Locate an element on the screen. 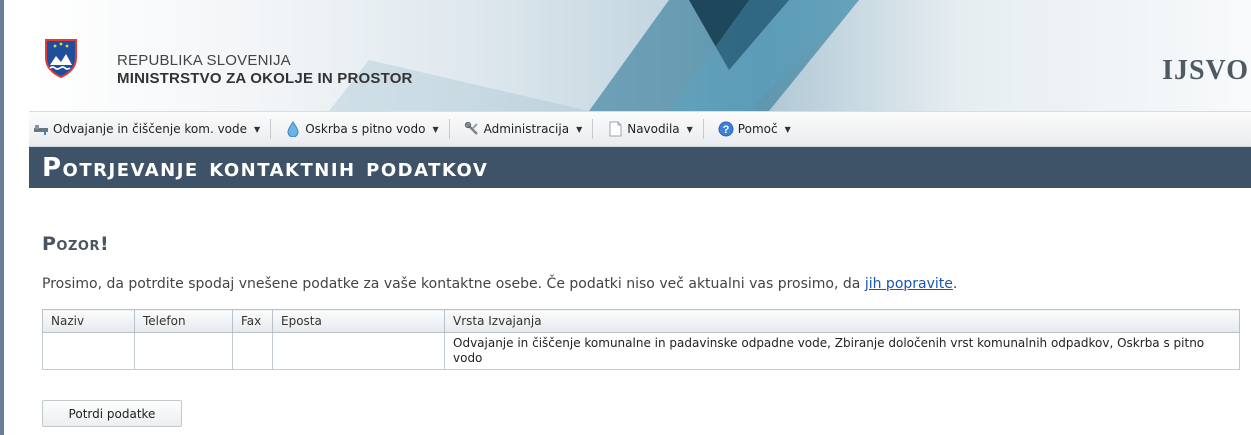  cell-eposta is located at coordinates (358, 351).